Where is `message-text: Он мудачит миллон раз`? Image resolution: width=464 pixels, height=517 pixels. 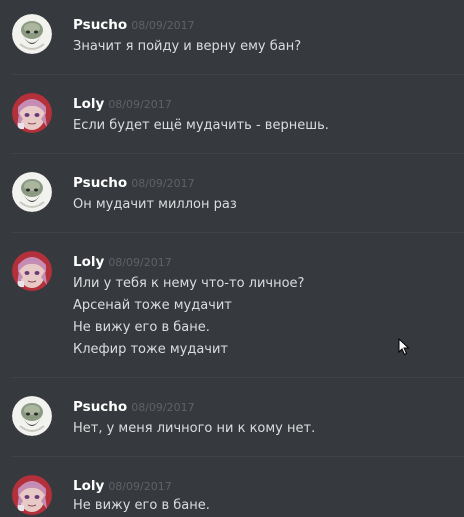
message-text: Он мудачит миллон раз is located at coordinates (155, 204).